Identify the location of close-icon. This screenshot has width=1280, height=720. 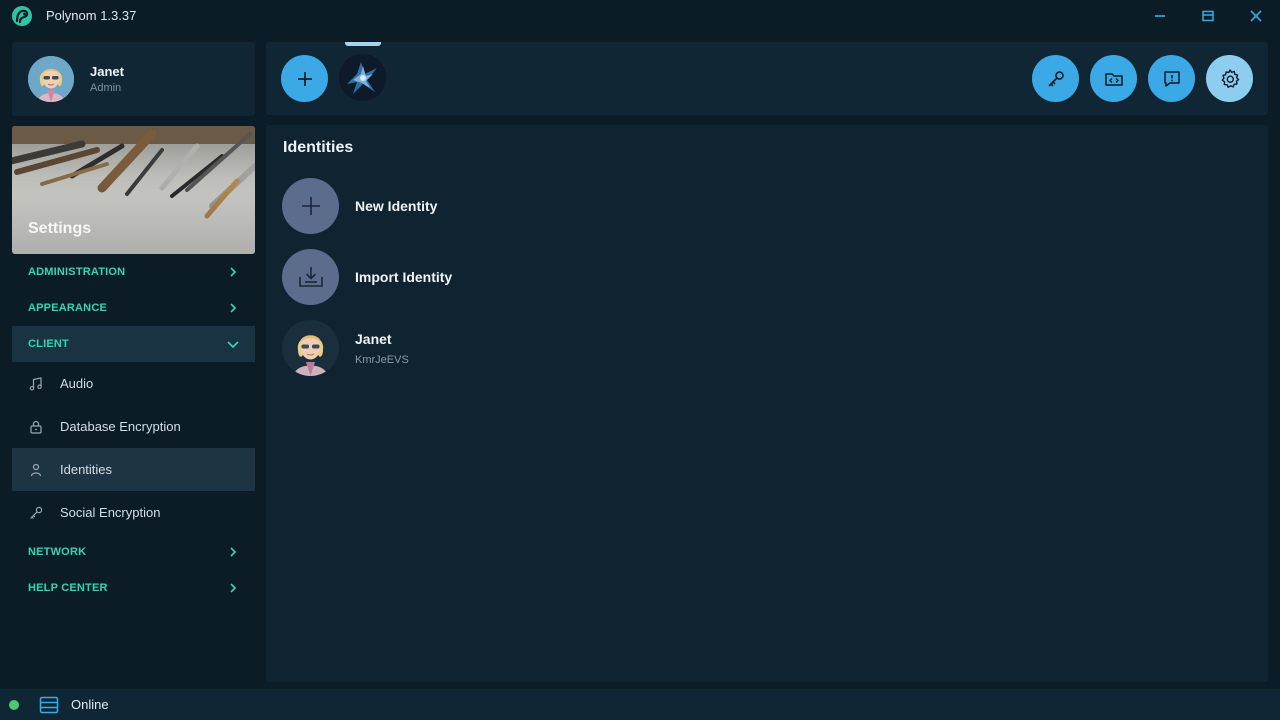
(1256, 15).